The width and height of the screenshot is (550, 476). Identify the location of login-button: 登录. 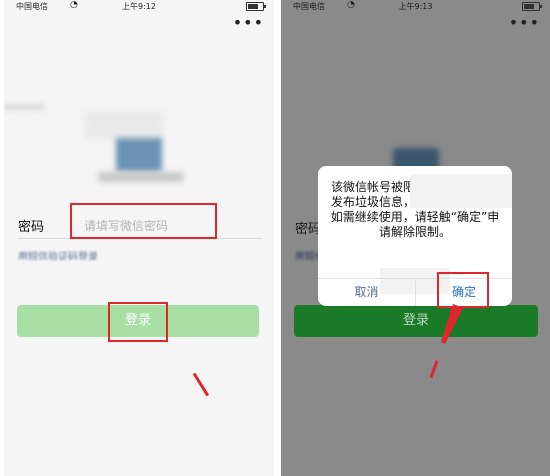
(416, 321).